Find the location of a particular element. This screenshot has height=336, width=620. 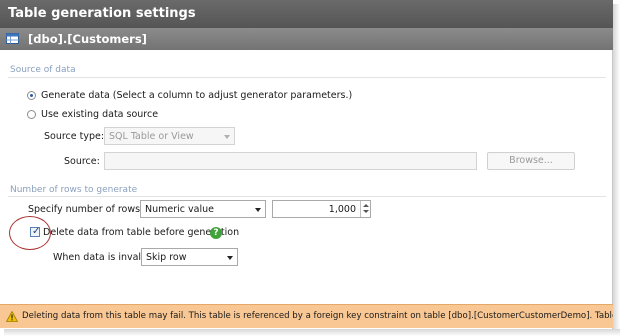

table-icon is located at coordinates (12, 38).